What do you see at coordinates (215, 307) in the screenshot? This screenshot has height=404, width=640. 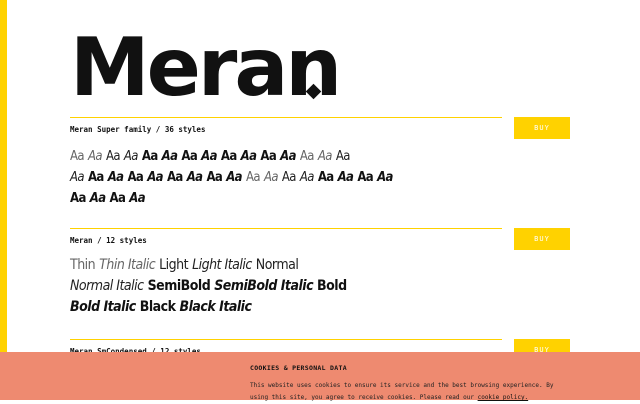 I see `style-name: Black Italic` at bounding box center [215, 307].